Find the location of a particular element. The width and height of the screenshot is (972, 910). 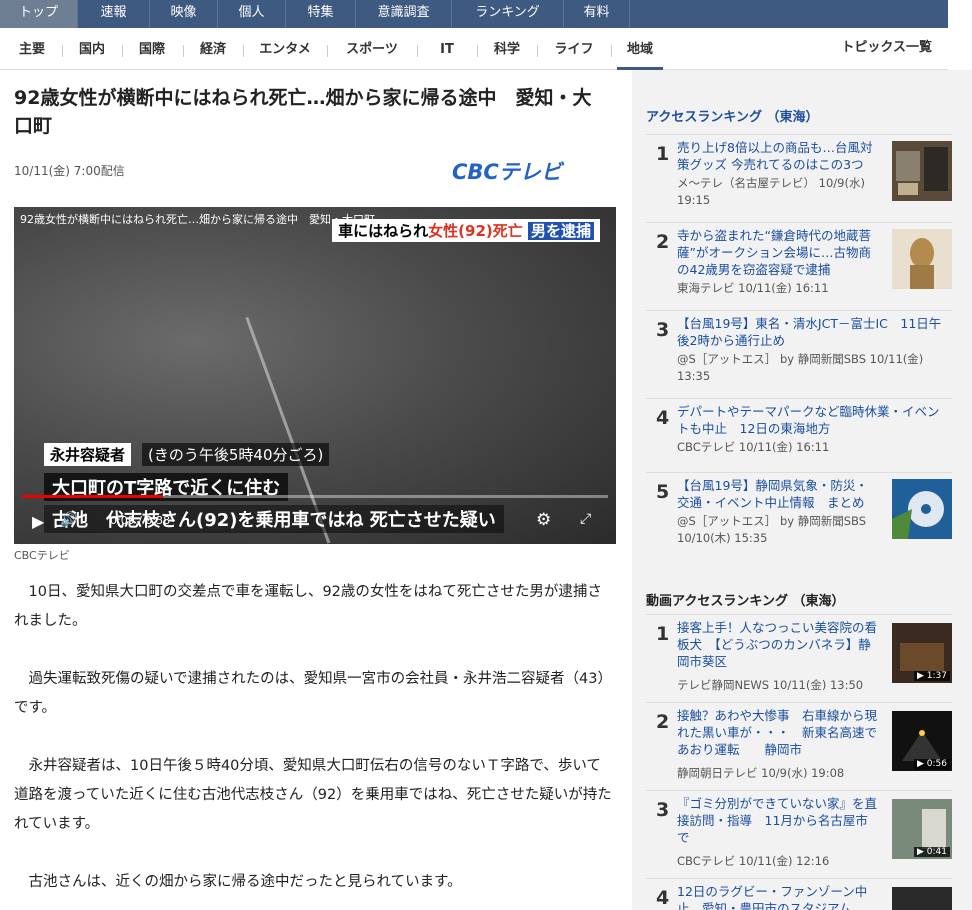

top-nav-item-paid: 有料 is located at coordinates (597, 14).